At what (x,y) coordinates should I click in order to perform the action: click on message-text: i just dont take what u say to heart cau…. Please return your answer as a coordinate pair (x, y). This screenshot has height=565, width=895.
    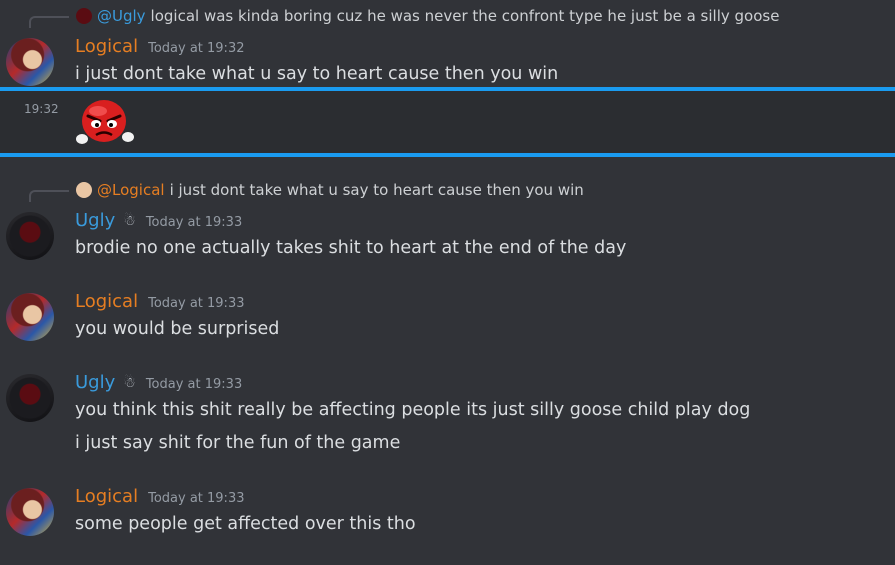
    Looking at the image, I should click on (317, 74).